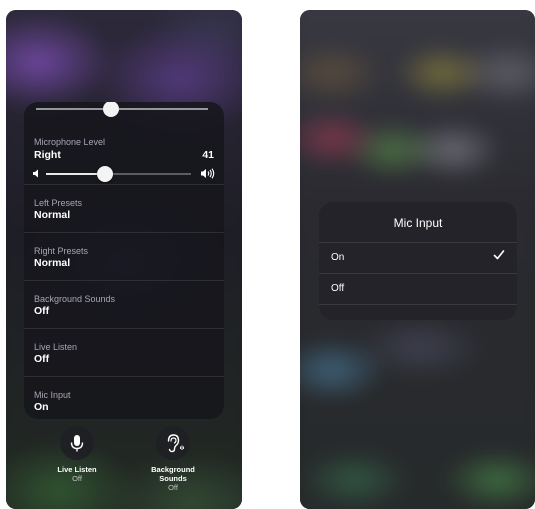 Image resolution: width=535 pixels, height=509 pixels. Describe the element at coordinates (418, 223) in the screenshot. I see `popup-title: Mic Input` at that location.